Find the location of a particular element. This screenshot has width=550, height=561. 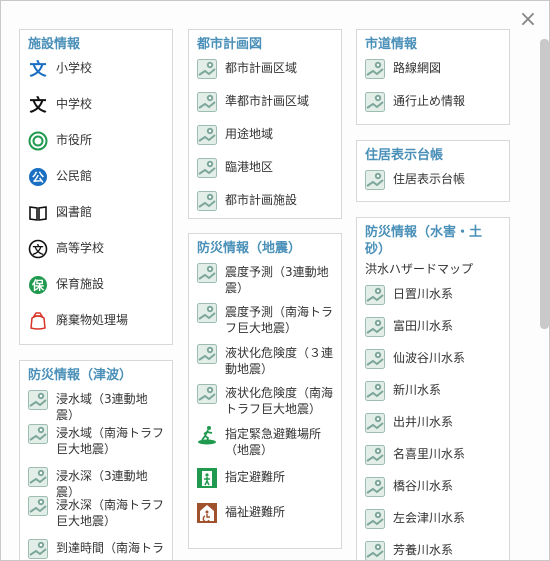

community-center-icon: 公 is located at coordinates (38, 177).